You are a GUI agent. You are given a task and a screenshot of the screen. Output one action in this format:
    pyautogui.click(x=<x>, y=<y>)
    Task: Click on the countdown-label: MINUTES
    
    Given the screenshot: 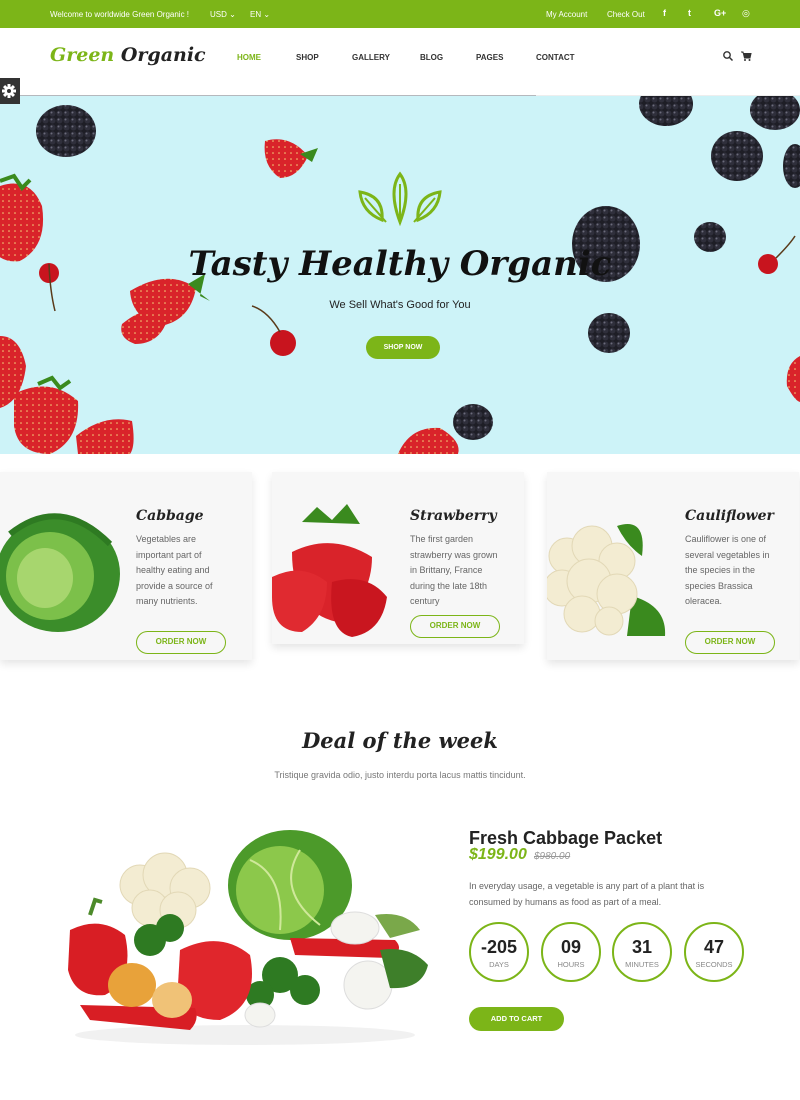 What is the action you would take?
    pyautogui.click(x=642, y=964)
    